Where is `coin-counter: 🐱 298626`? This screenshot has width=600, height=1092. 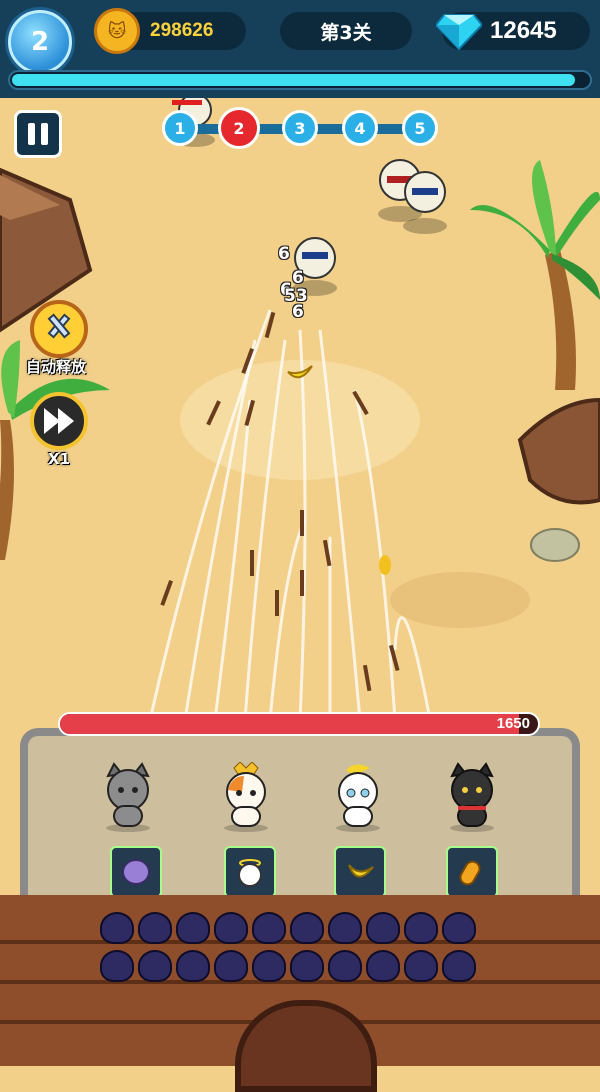
coin-counter: 🐱 298626 is located at coordinates (170, 31).